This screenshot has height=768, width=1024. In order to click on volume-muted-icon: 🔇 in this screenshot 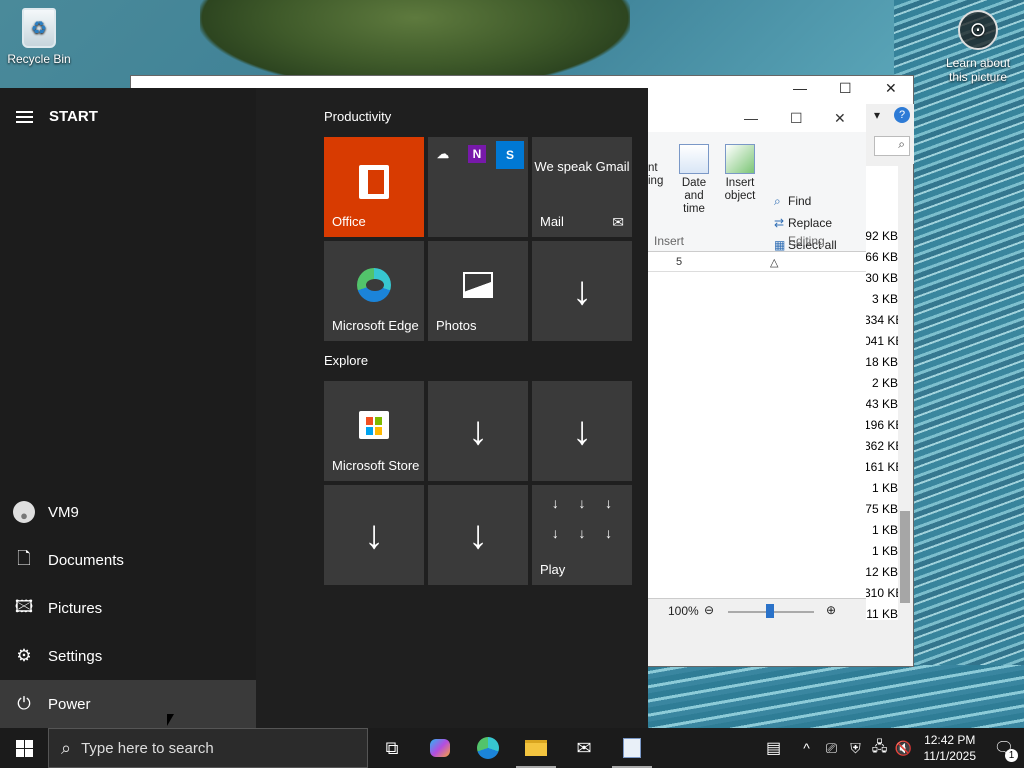, I will do `click(904, 748)`.